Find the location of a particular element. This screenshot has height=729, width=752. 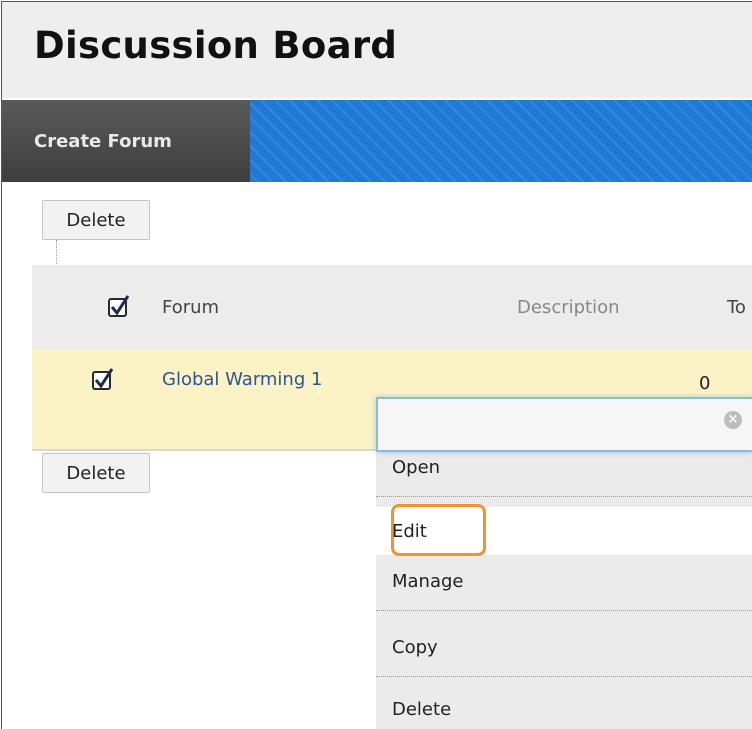

column-header-description: Description is located at coordinates (568, 307).